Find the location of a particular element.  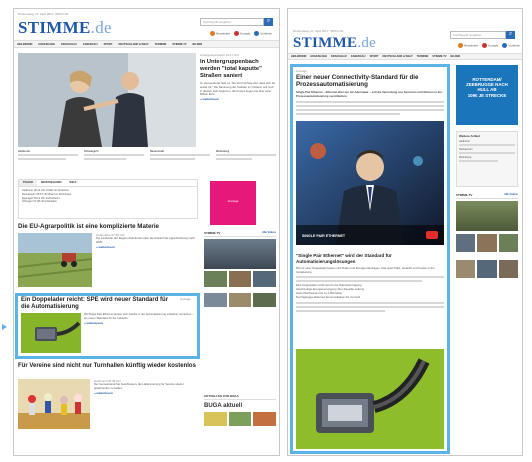

sidebar-ad: Anzeige is located at coordinates (233, 203).